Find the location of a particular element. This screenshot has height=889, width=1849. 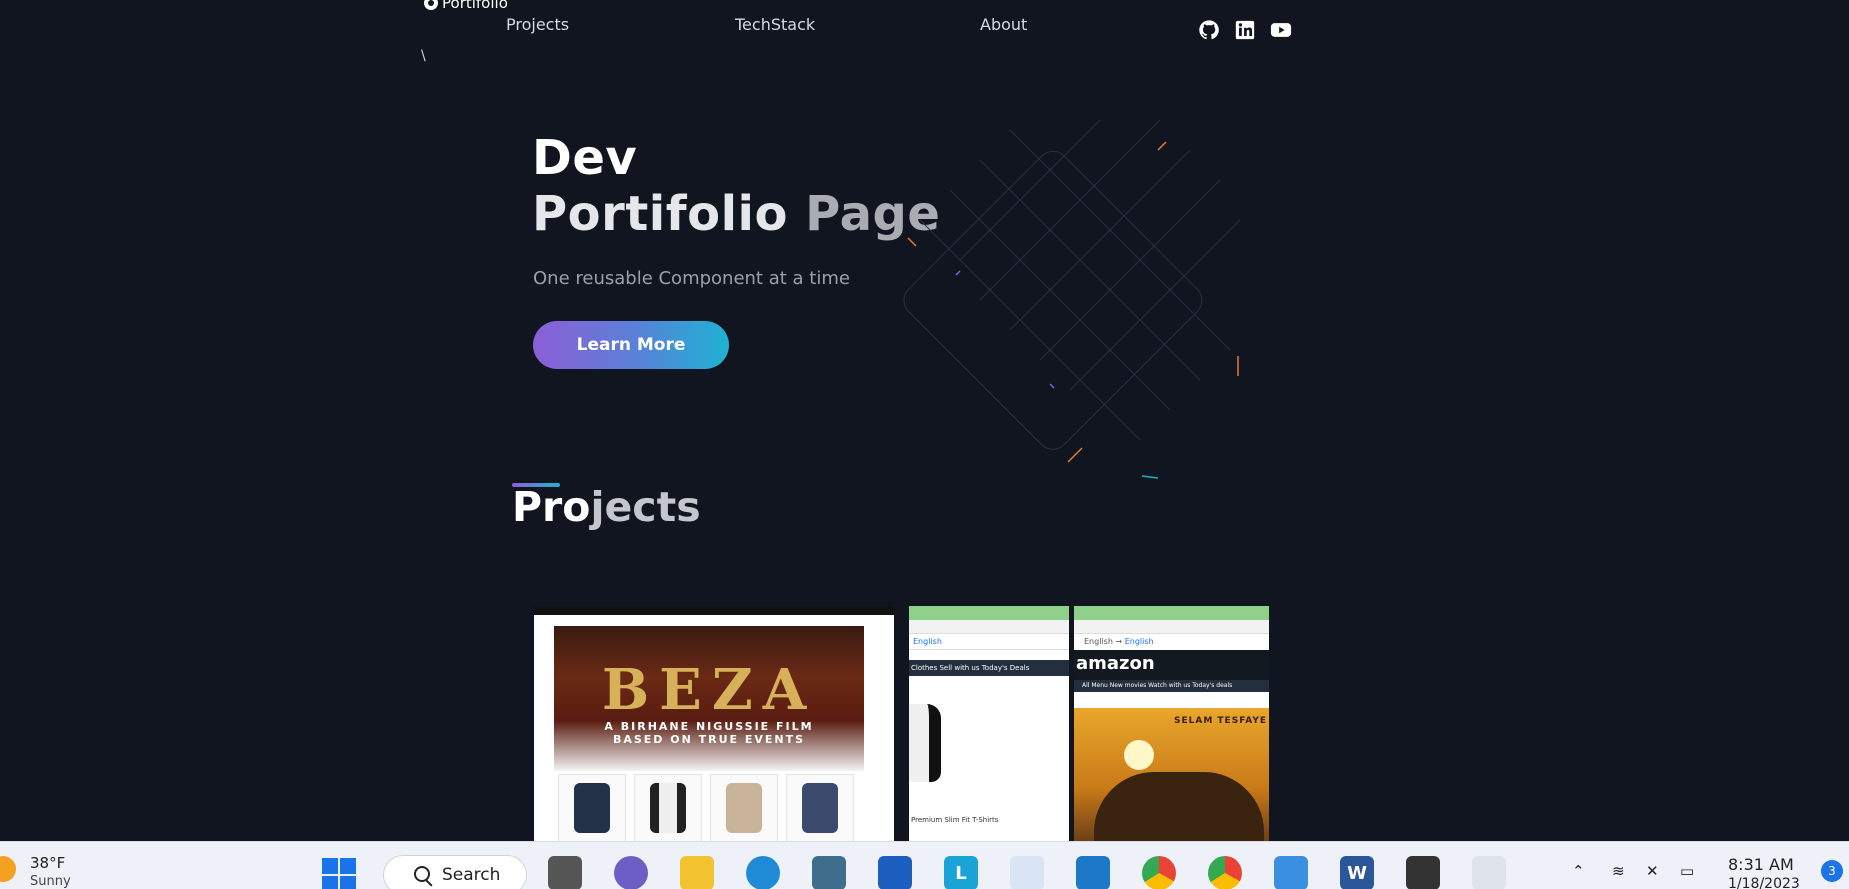

nav-link-about: About is located at coordinates (1003, 24).